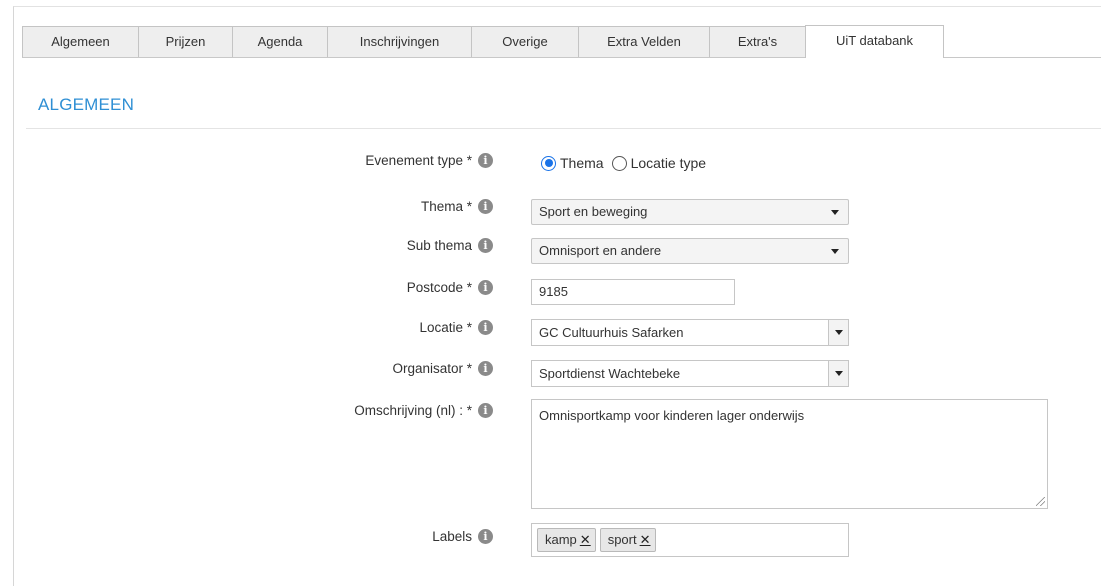 The height and width of the screenshot is (586, 1101). What do you see at coordinates (690, 540) in the screenshot?
I see `labels-tag-input: kamp ✕ sport ✕` at bounding box center [690, 540].